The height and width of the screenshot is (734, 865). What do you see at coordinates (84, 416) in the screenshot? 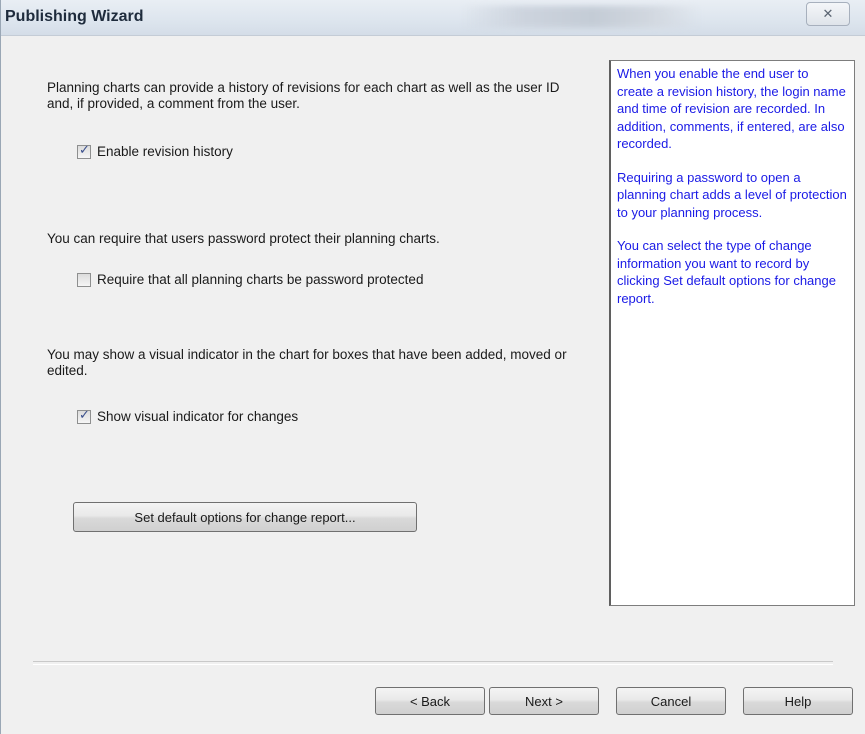
I see `show-visual-indicator-checkbox` at bounding box center [84, 416].